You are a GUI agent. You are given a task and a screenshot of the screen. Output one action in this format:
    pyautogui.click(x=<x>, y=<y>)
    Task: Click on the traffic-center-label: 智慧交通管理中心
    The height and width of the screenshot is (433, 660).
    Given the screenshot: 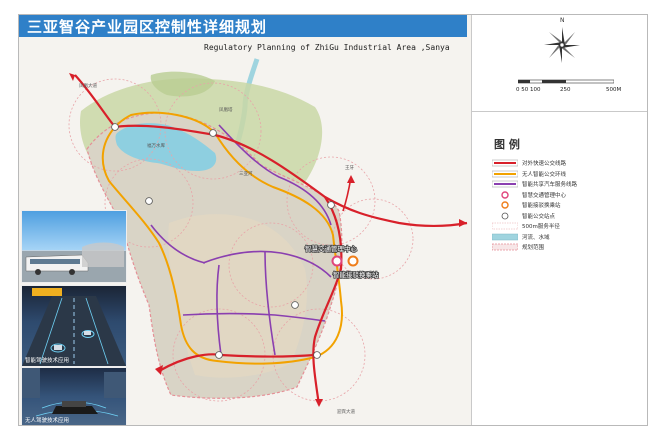 What is the action you would take?
    pyautogui.click(x=331, y=248)
    